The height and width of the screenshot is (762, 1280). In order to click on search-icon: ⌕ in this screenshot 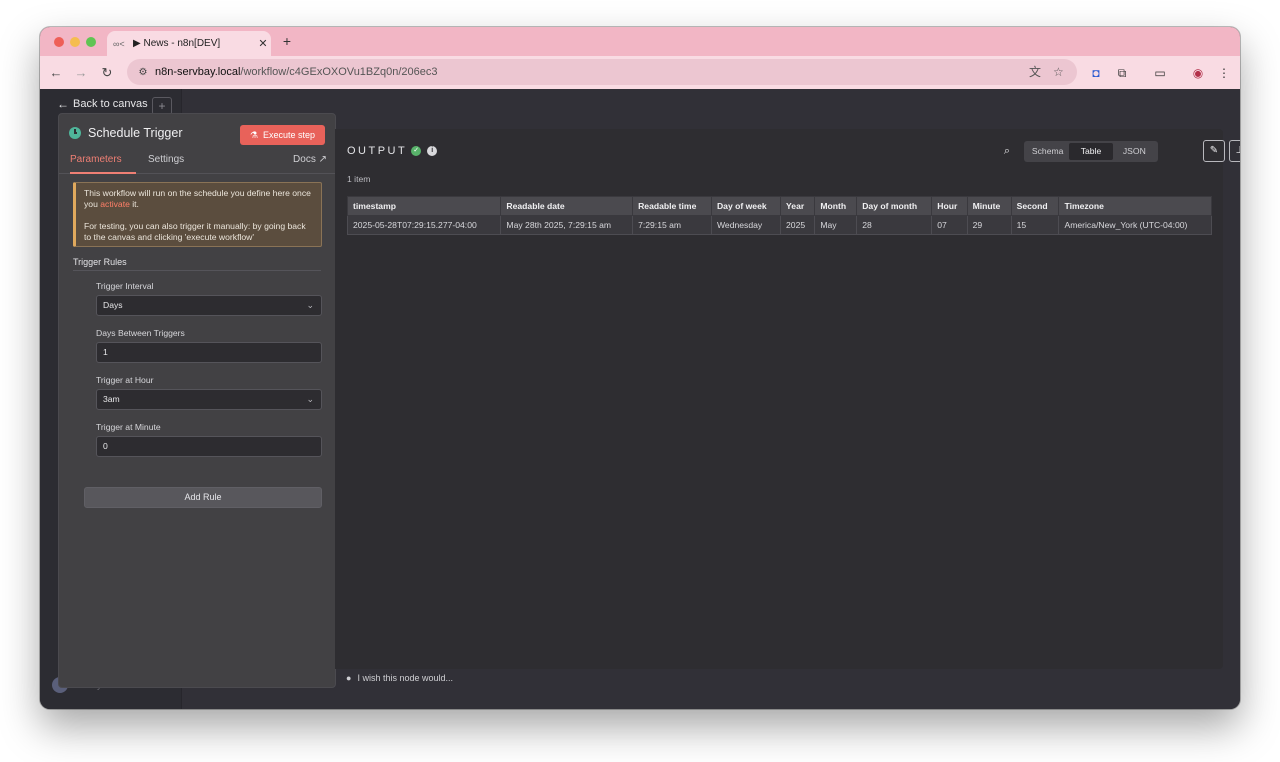, I will do `click(1007, 152)`.